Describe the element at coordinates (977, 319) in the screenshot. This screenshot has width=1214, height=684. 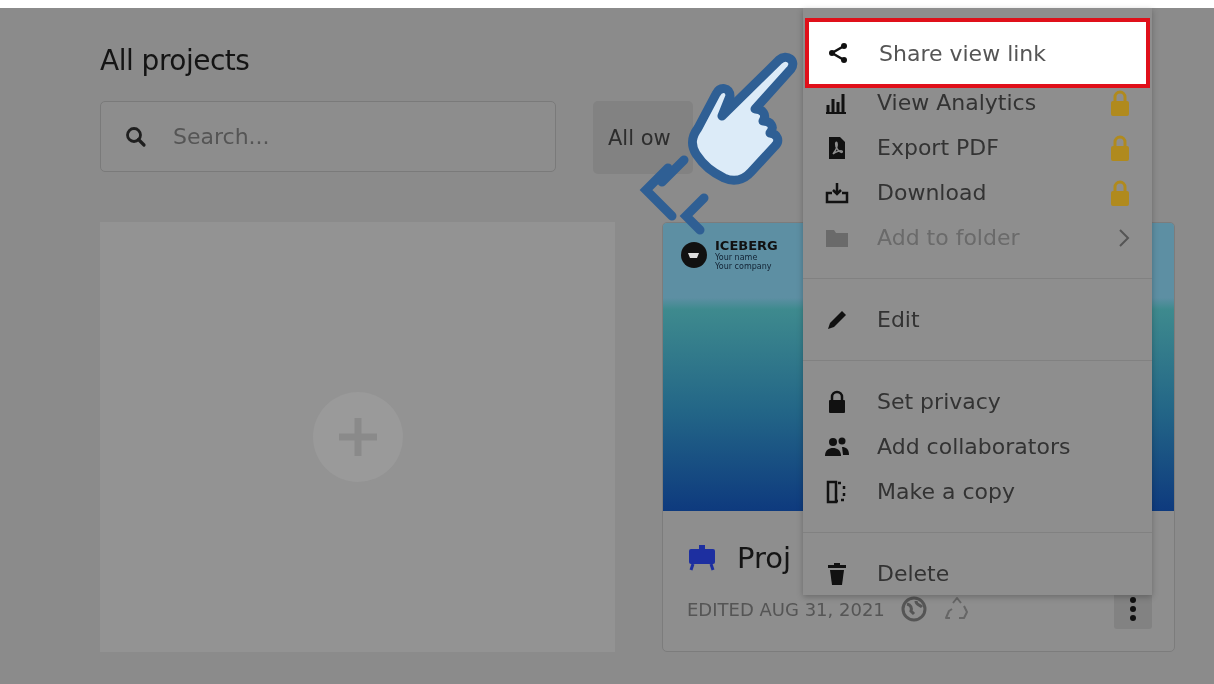
I see `menu-item: Edit` at that location.